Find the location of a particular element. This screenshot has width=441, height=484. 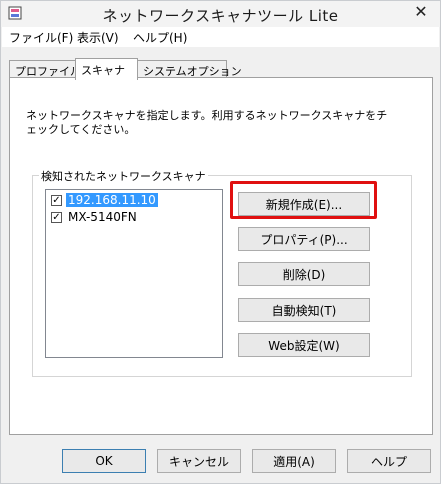

tab-scanner: スキャナ is located at coordinates (106, 69).